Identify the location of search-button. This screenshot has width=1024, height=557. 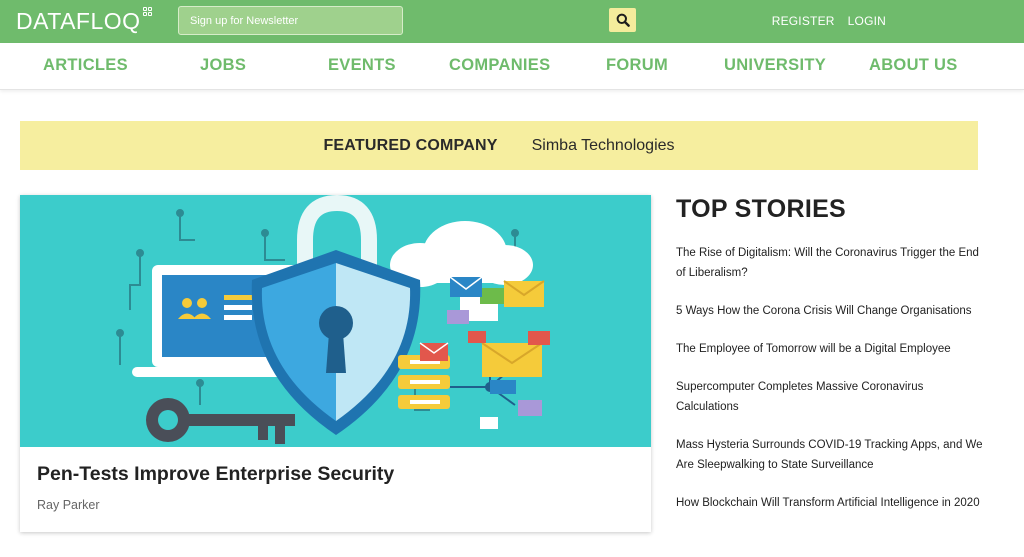
(622, 20).